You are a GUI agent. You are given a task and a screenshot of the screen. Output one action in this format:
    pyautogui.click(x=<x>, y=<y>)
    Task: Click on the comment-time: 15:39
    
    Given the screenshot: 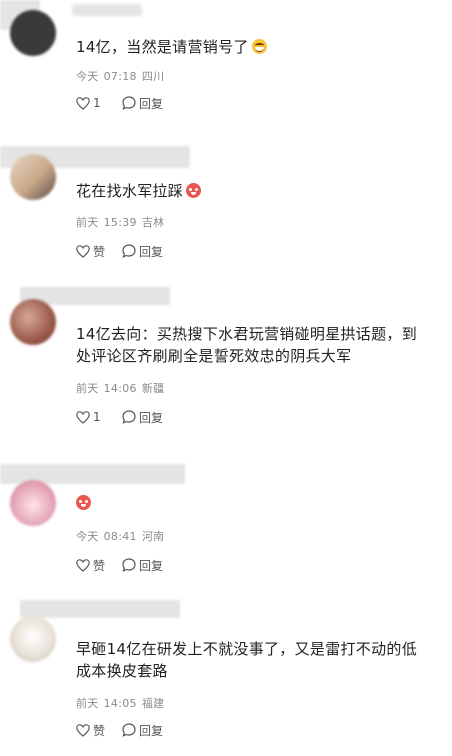 What is the action you would take?
    pyautogui.click(x=120, y=222)
    